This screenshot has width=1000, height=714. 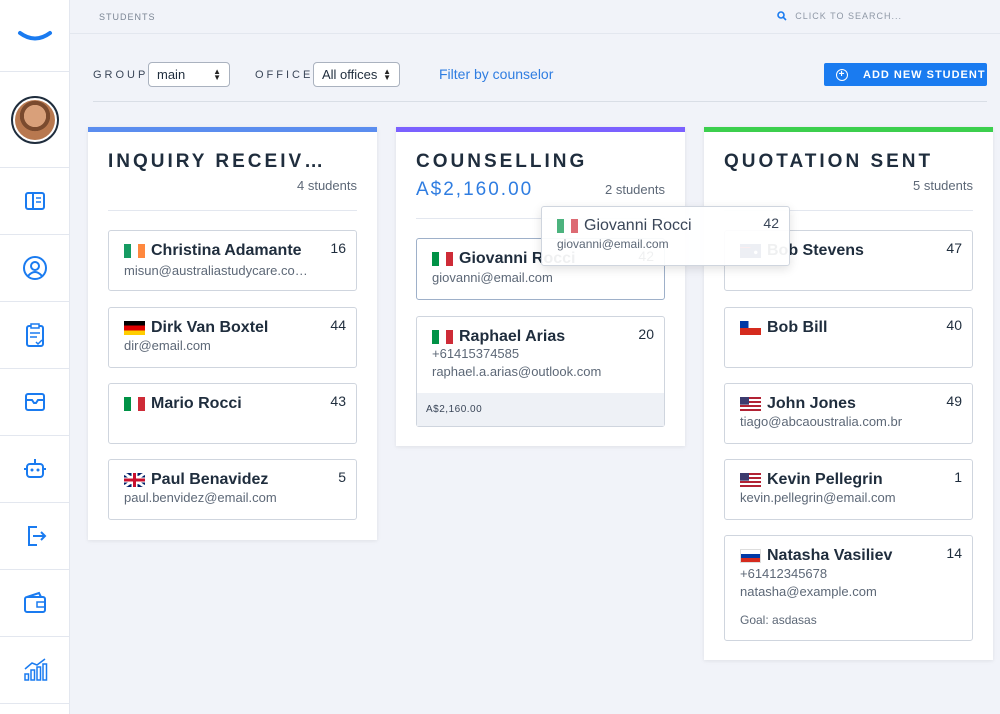 I want to click on sidebar, so click(x=35, y=357).